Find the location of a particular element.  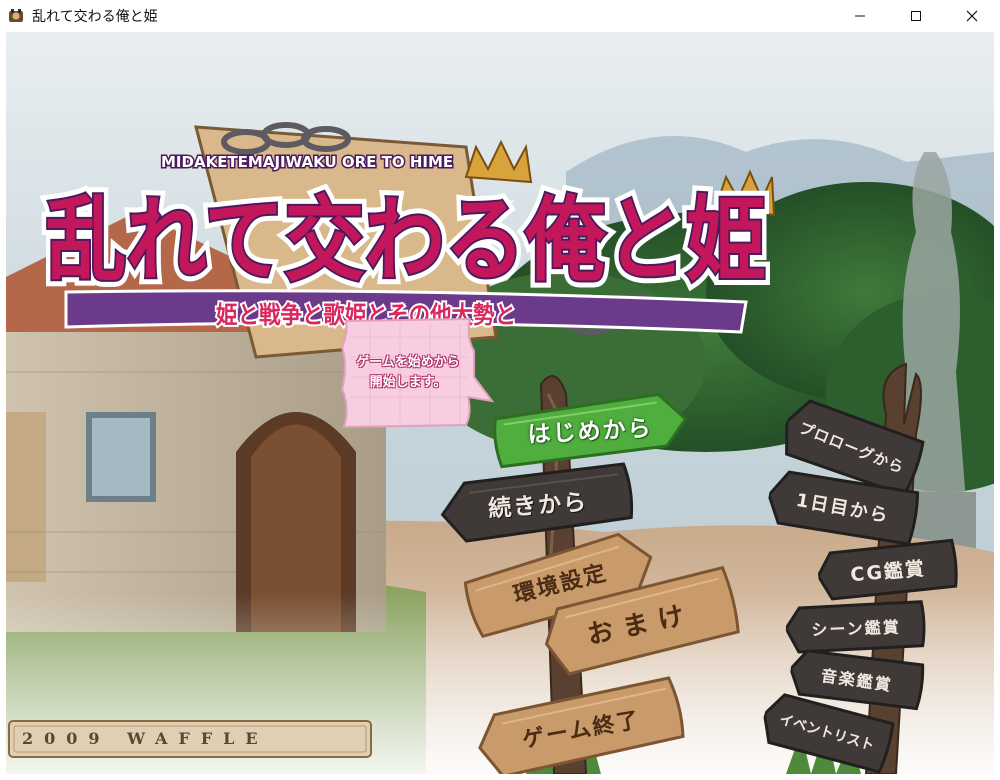

new-game-label: はじめから is located at coordinates (590, 432).